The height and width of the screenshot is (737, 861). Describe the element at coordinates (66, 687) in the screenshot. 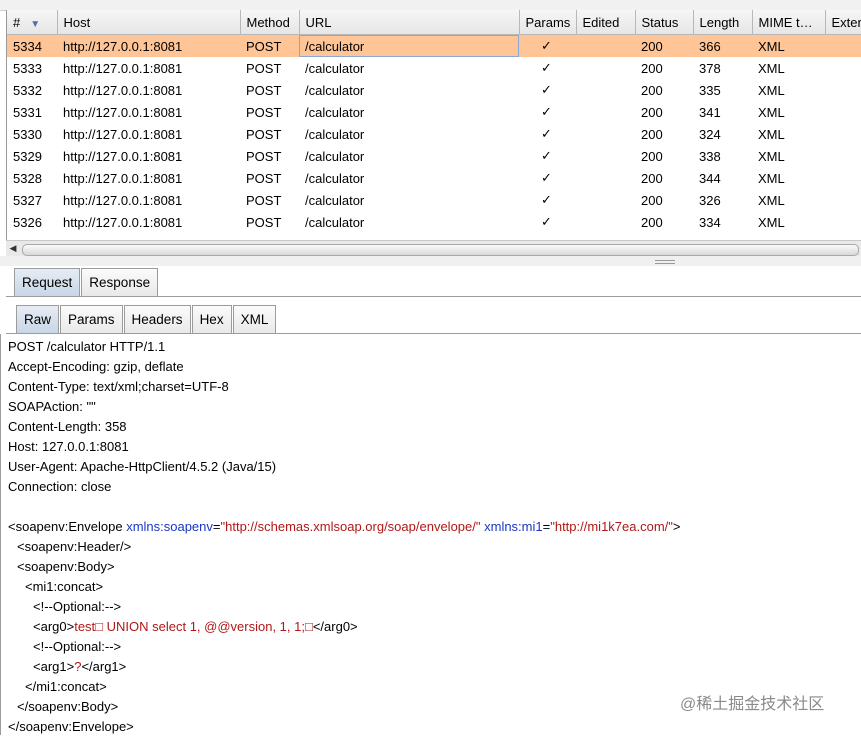

I see `xml-concat-close: </mi1:concat>` at that location.